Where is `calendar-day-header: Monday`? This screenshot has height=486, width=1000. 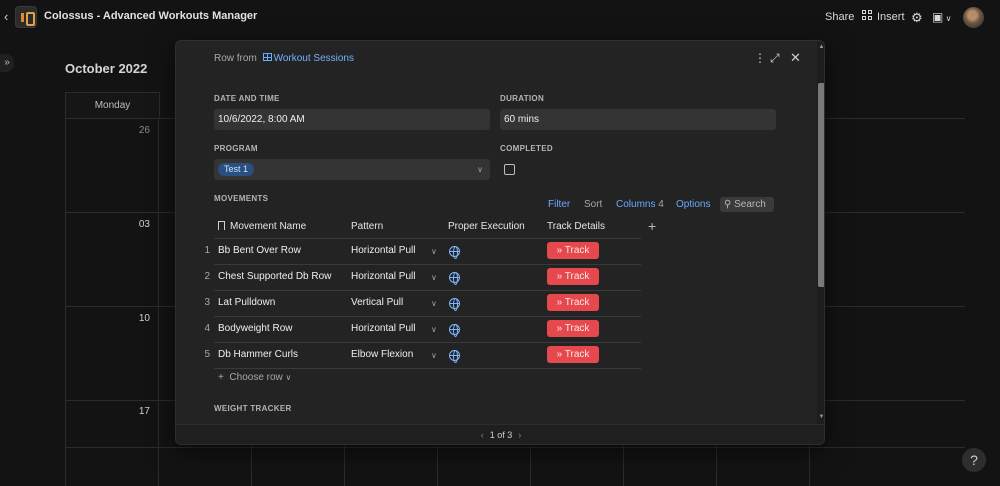
calendar-day-header: Monday is located at coordinates (112, 105).